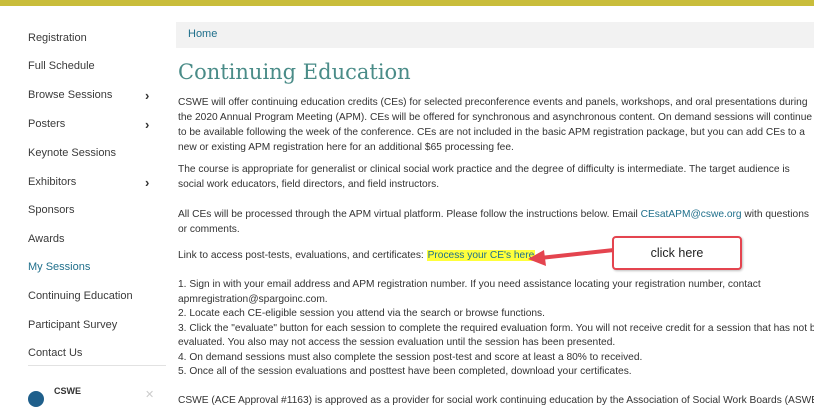 This screenshot has height=408, width=814. Describe the element at coordinates (83, 125) in the screenshot. I see `sidebar-item-posters: Posters ›` at that location.